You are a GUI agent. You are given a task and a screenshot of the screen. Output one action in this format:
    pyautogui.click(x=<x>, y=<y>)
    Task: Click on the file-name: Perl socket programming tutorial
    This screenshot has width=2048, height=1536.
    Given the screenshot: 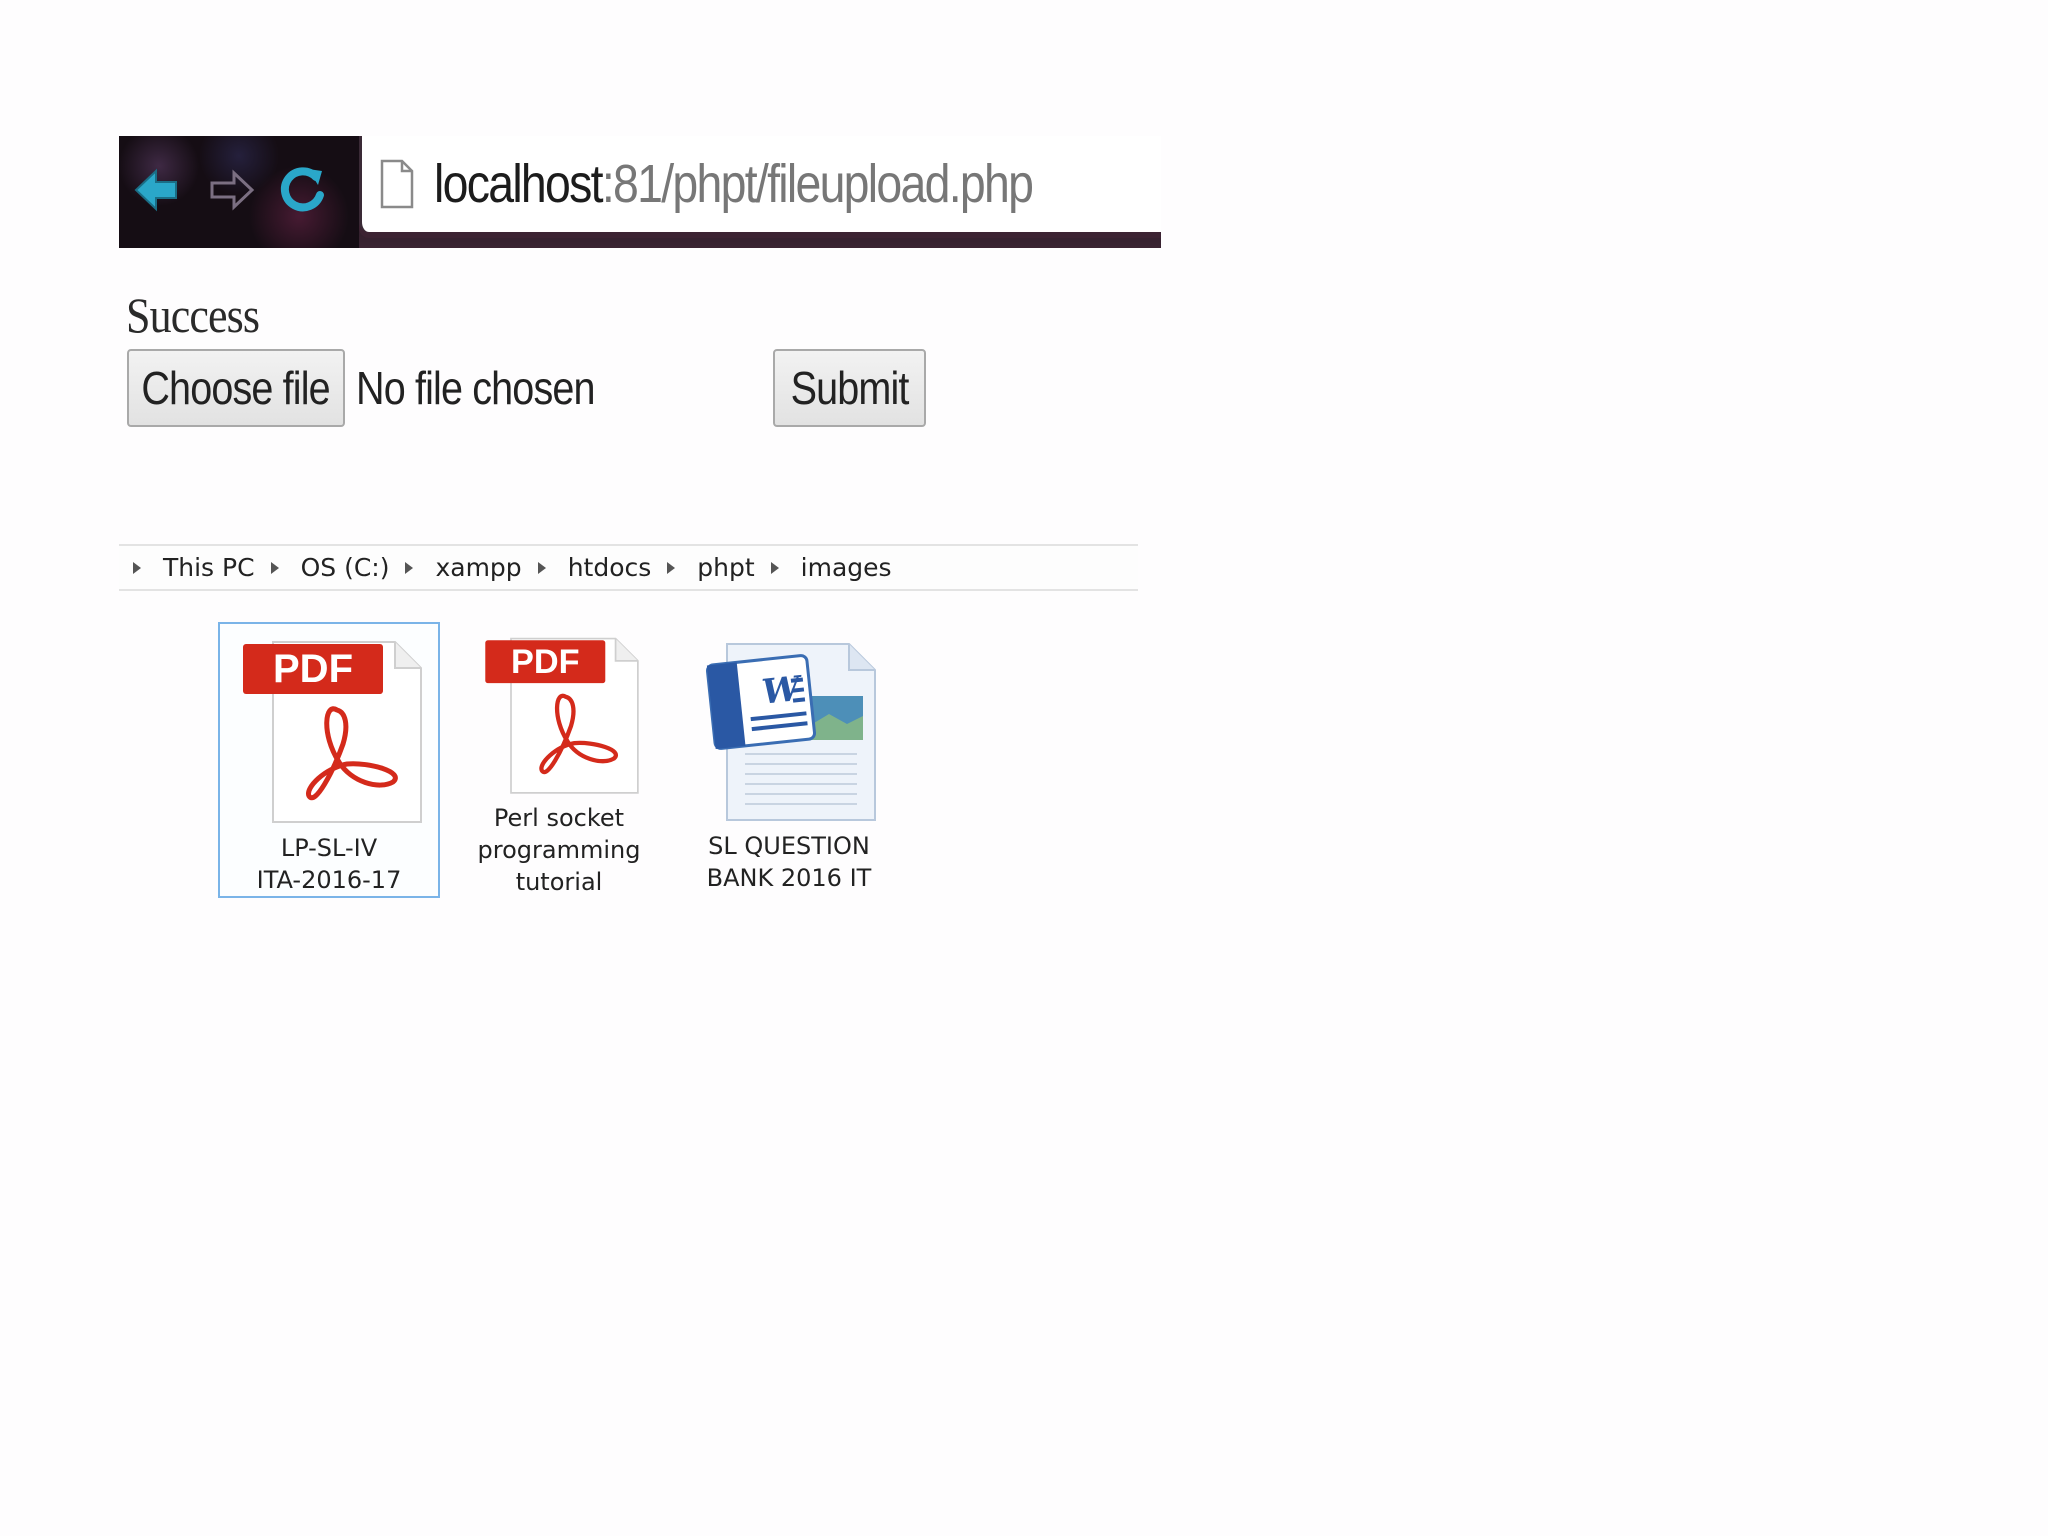 What is the action you would take?
    pyautogui.click(x=559, y=850)
    